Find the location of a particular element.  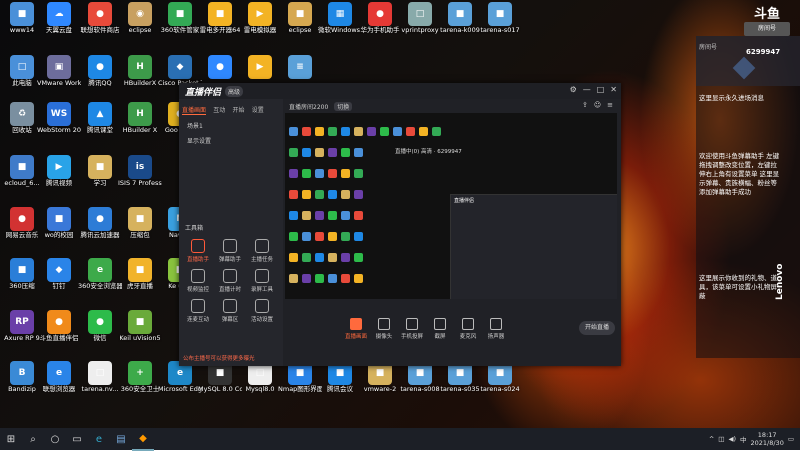

desktop-icon: ● 华为手机助手 is located at coordinates (380, 18).